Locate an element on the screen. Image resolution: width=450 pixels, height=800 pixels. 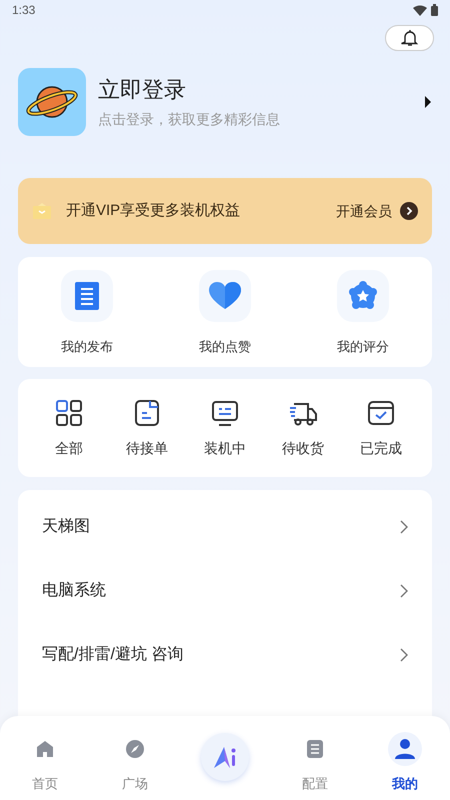
order-status-label: 待收货 is located at coordinates (303, 448).